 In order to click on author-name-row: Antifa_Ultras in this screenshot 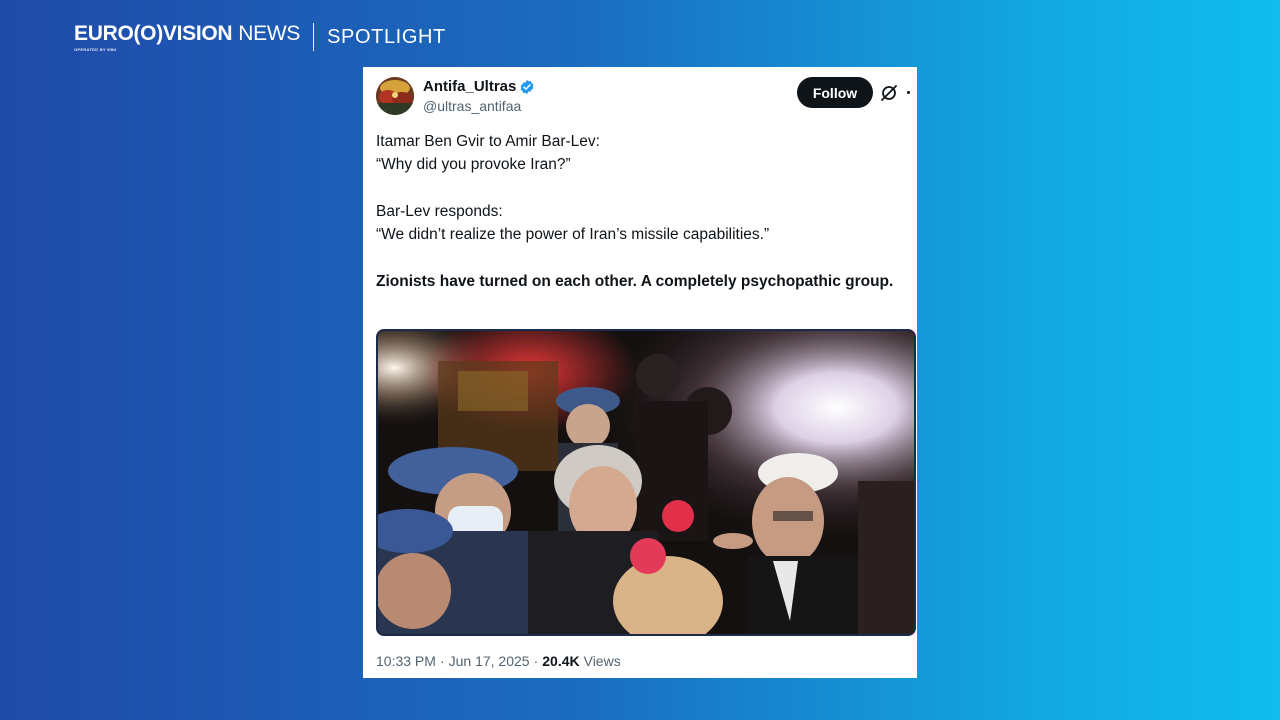, I will do `click(479, 86)`.